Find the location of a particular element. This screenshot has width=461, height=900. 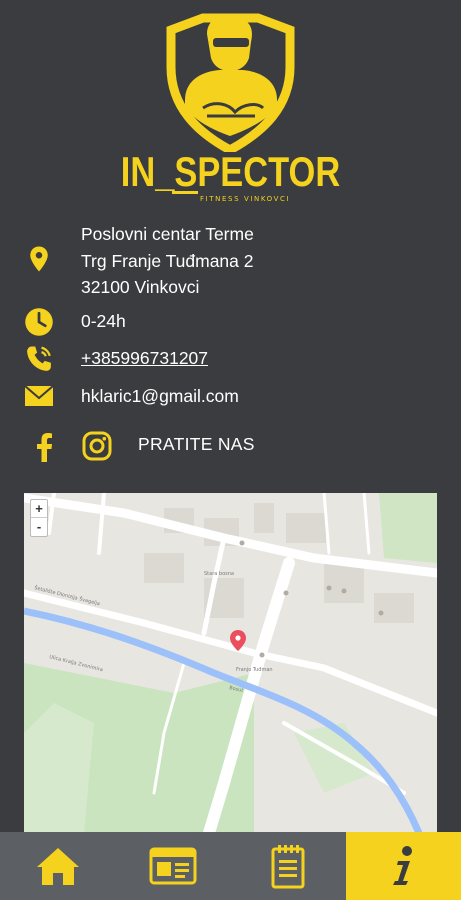

phone-icon is located at coordinates (39, 358).